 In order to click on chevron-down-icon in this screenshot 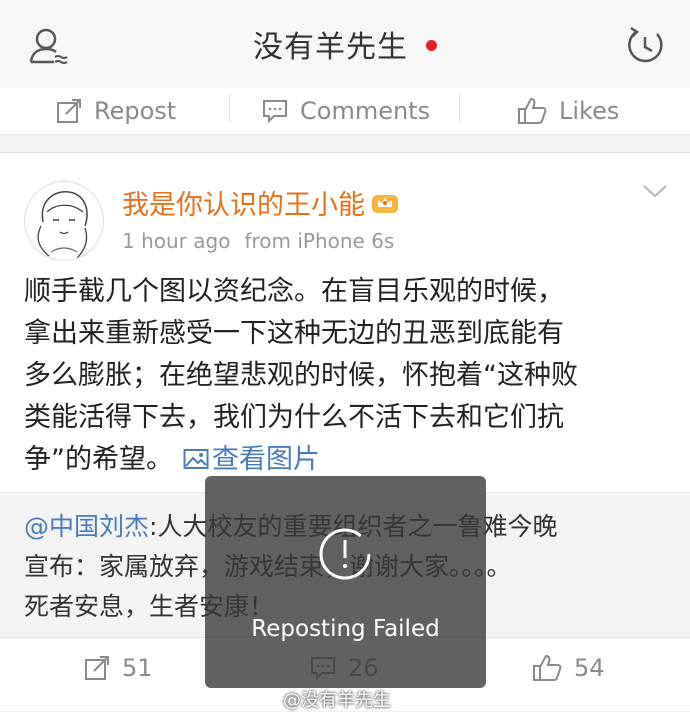, I will do `click(655, 193)`.